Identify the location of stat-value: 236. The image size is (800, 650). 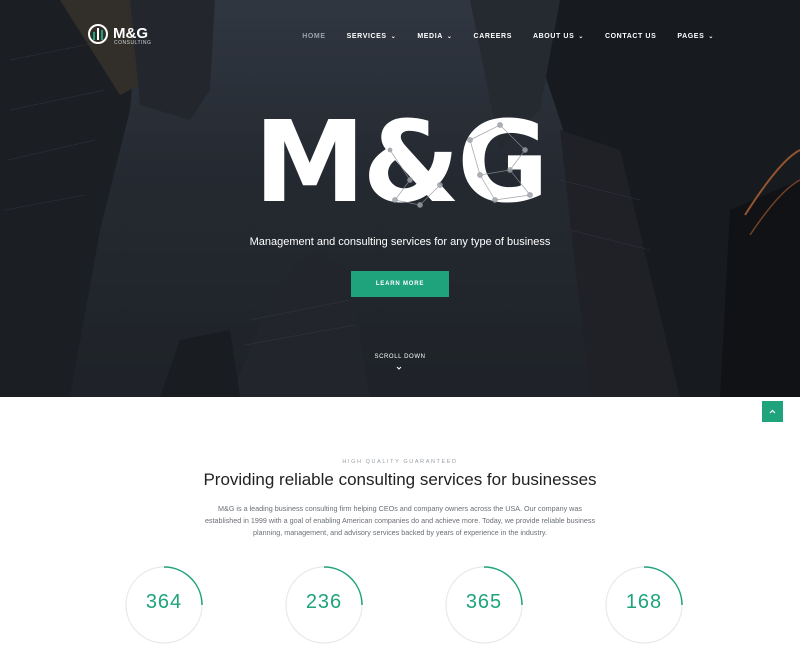
(324, 602).